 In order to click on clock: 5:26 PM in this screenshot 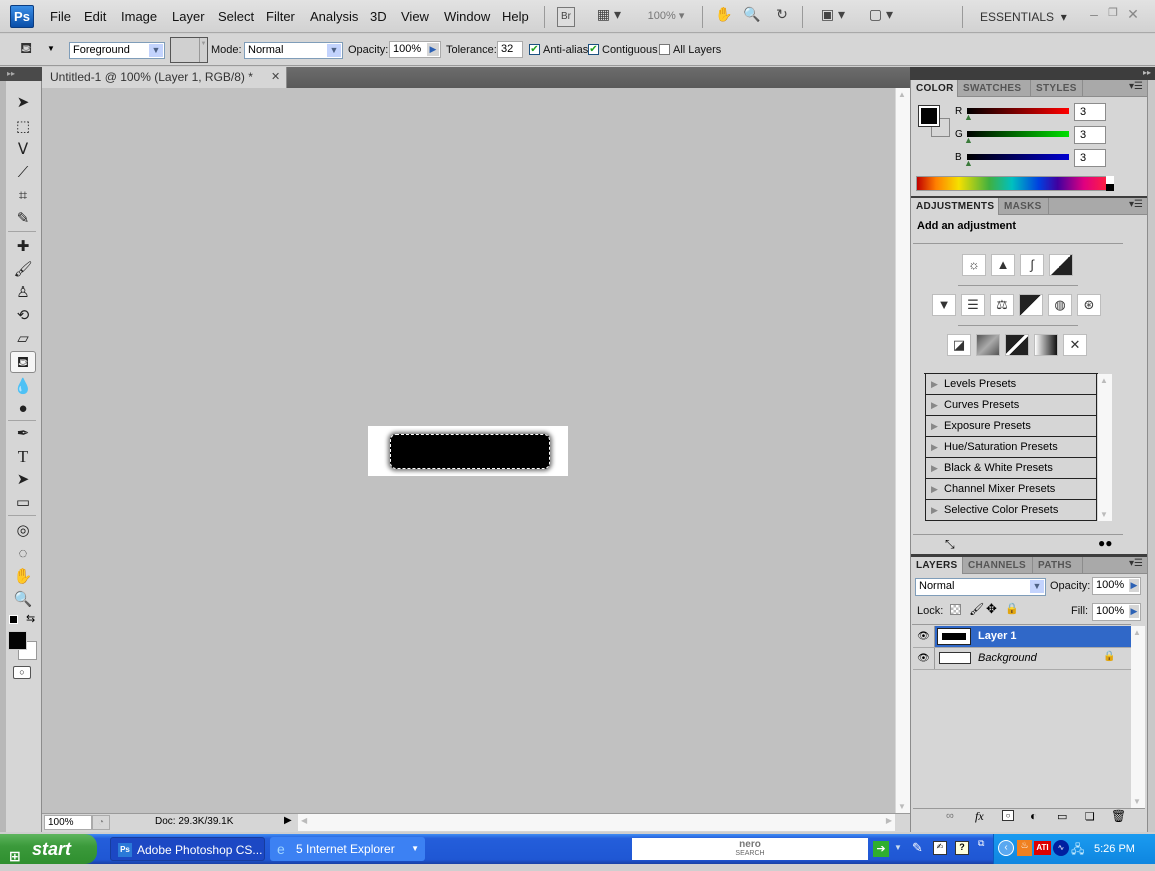, I will do `click(1114, 849)`.